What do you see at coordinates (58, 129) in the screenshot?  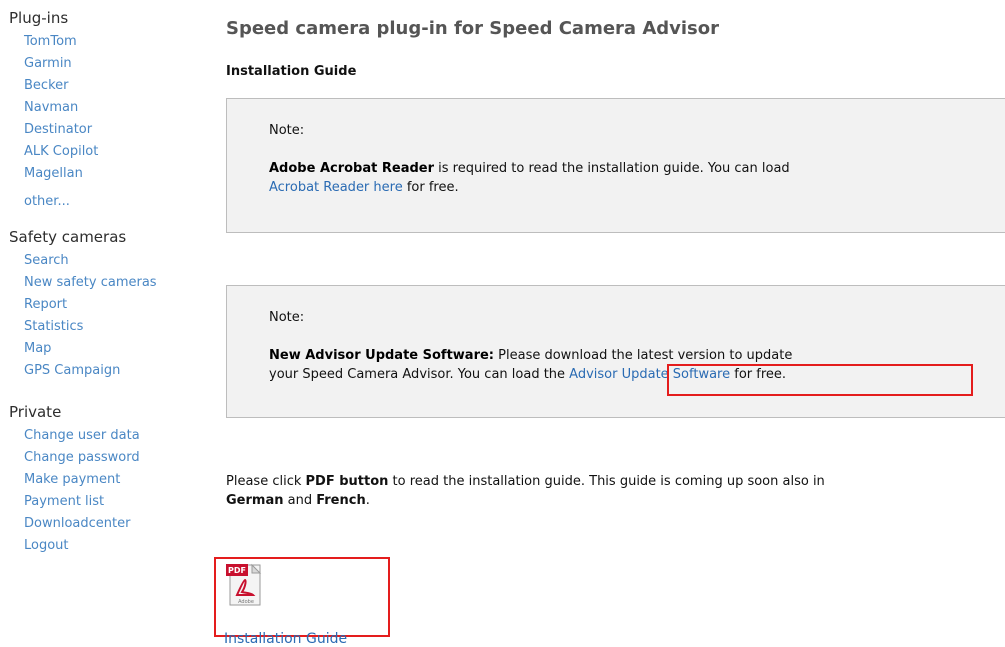 I see `nav-link-destinator: Destinator` at bounding box center [58, 129].